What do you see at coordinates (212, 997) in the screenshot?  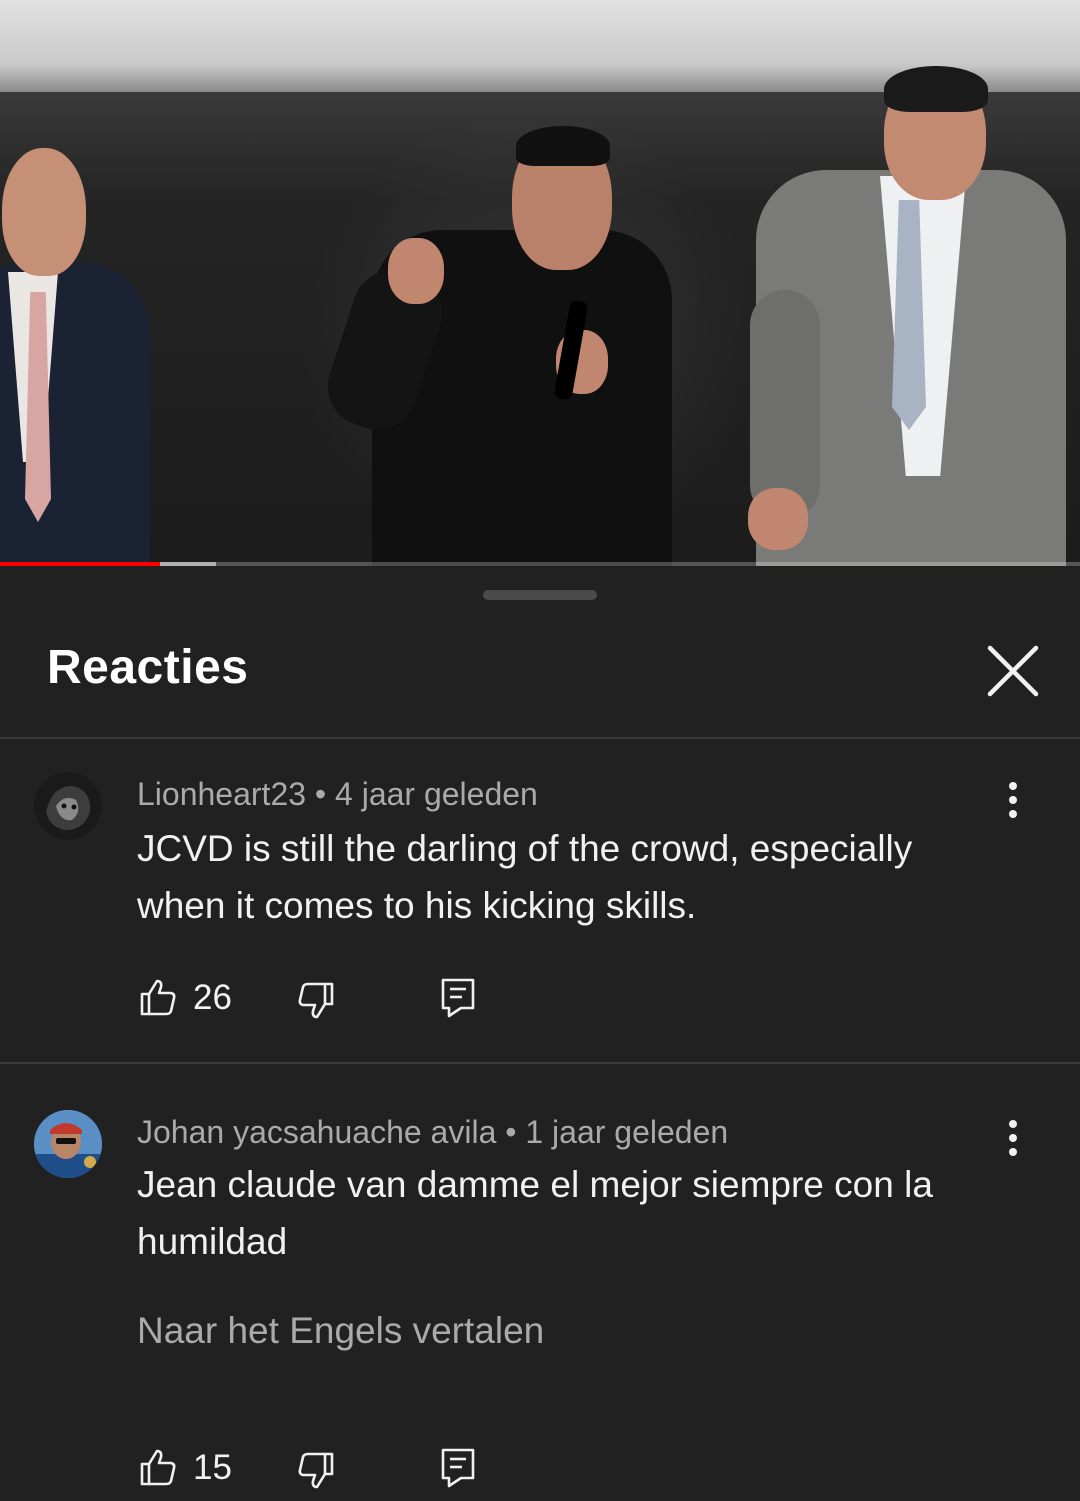 I see `like-count: 26` at bounding box center [212, 997].